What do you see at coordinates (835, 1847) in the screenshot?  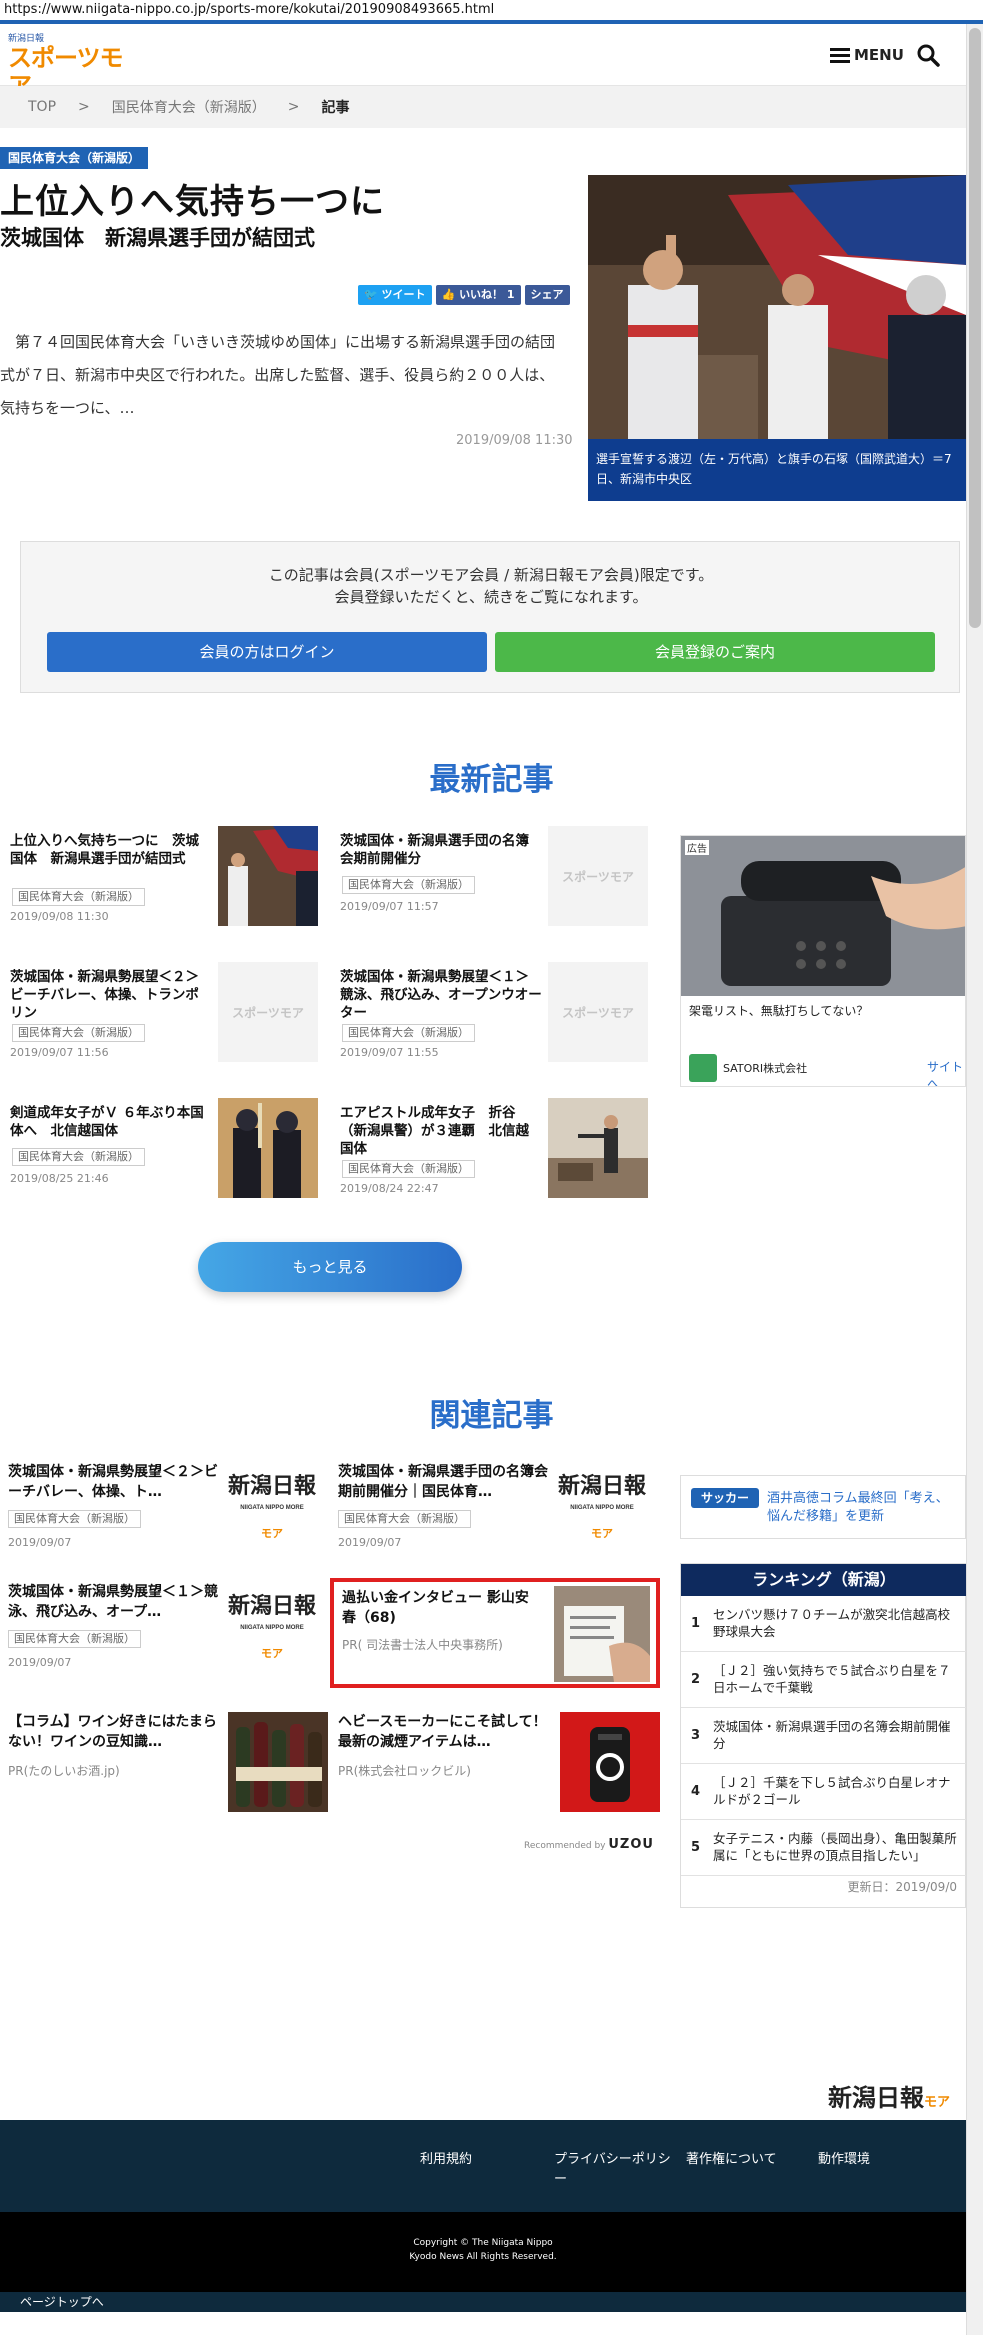 I see `ranking-text: 女子テニス・内藤（長岡出身）、亀田製菓所属に「ともに世界の頂点目指したい」` at bounding box center [835, 1847].